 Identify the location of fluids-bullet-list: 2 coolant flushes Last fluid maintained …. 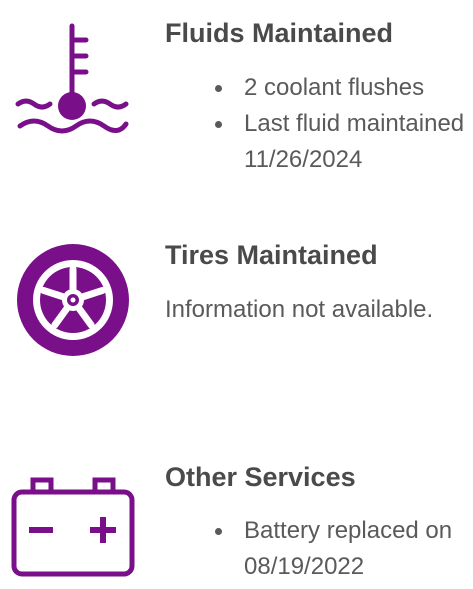
(339, 124).